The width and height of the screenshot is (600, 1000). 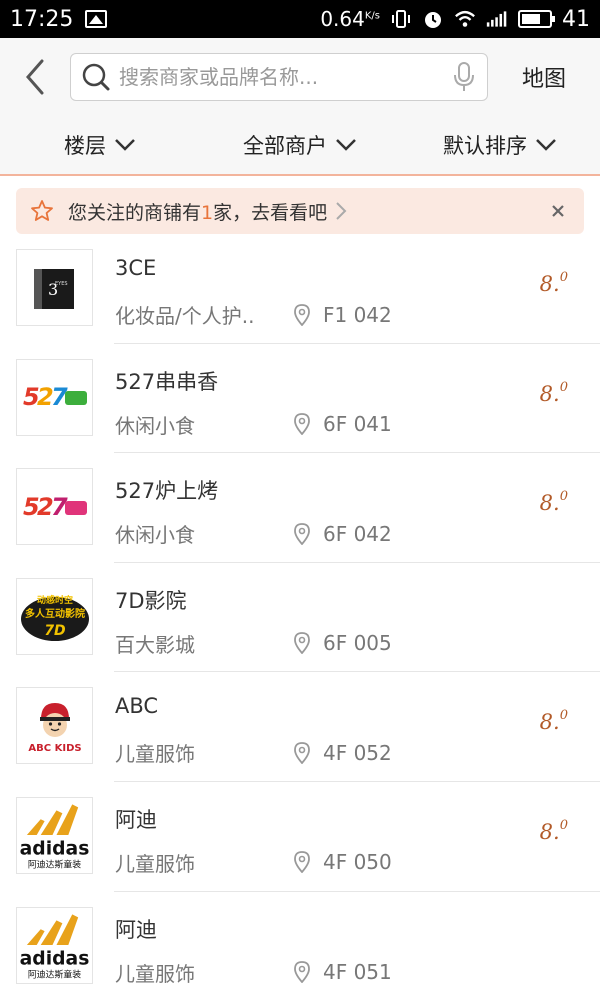 I want to click on filter-merchants: 全部商户, so click(x=300, y=145).